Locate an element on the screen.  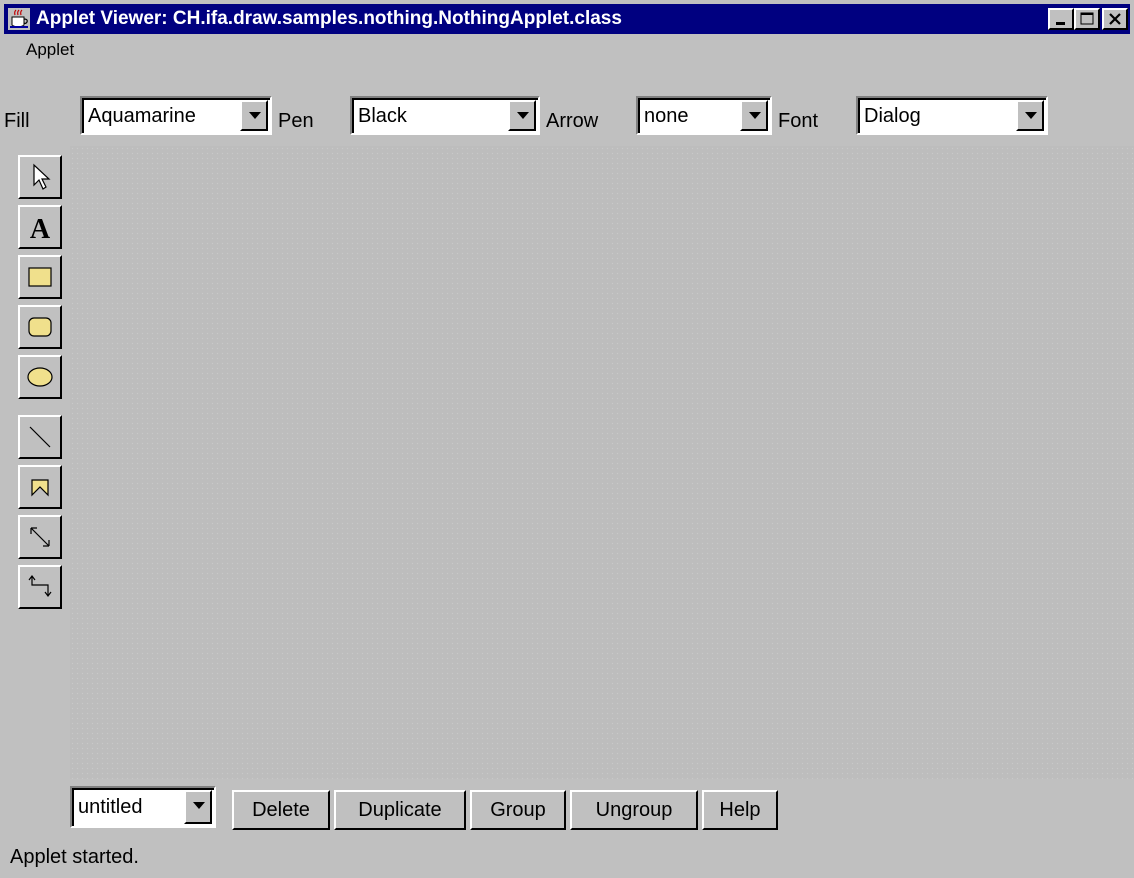
ungroup-button: Ungroup is located at coordinates (634, 810).